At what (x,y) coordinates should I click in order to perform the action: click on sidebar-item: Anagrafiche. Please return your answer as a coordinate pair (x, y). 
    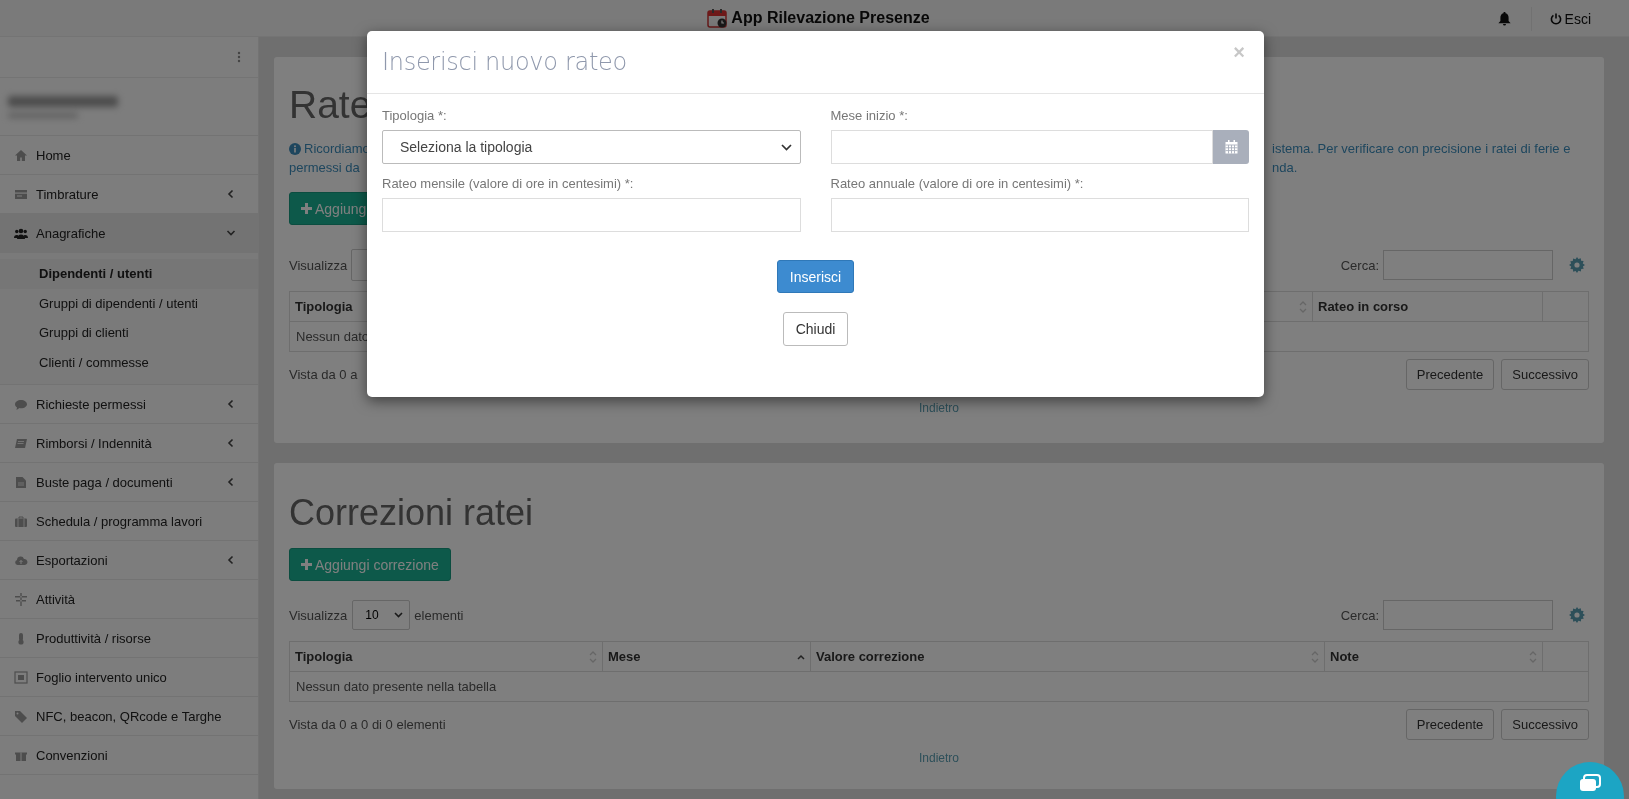
    Looking at the image, I should click on (129, 233).